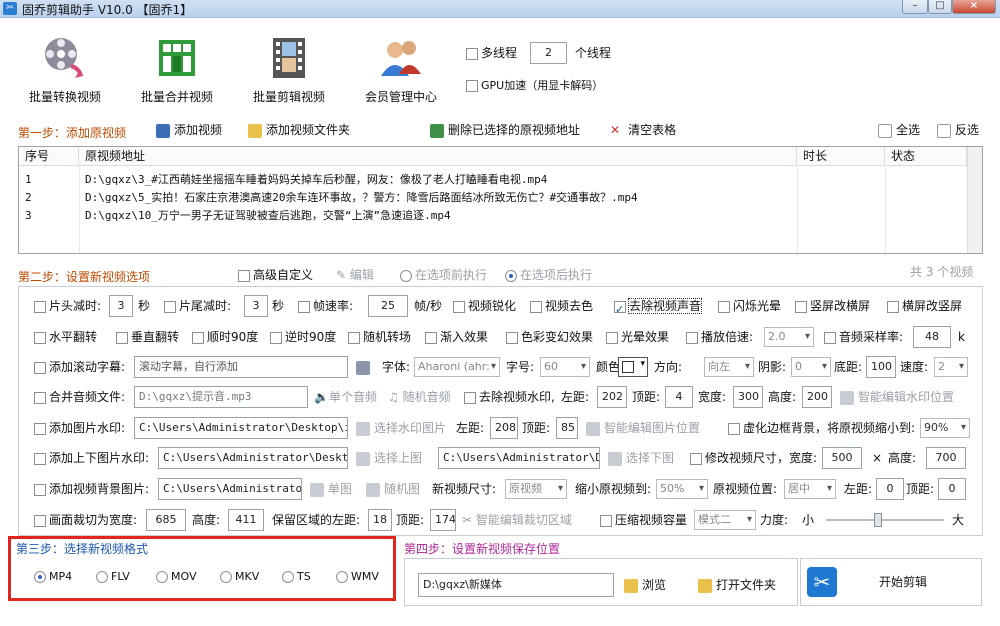 This screenshot has height=626, width=1000. What do you see at coordinates (645, 585) in the screenshot?
I see `browse-button: 浏览` at bounding box center [645, 585].